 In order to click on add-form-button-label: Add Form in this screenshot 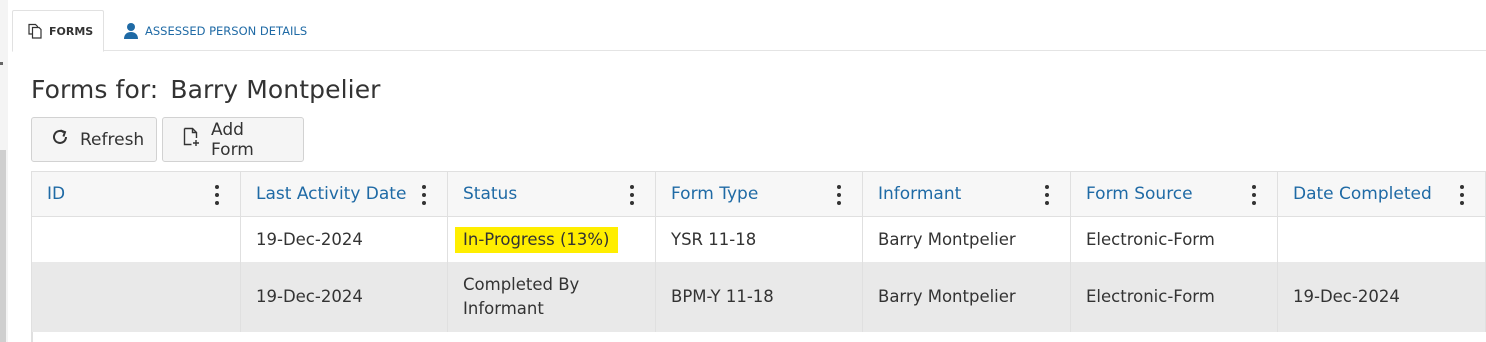, I will do `click(232, 139)`.